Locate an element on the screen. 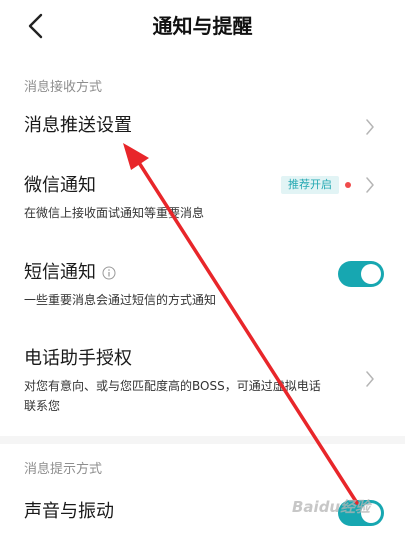 This screenshot has width=405, height=539. phone-assistant-subtitle-line2: 联系您 is located at coordinates (42, 406).